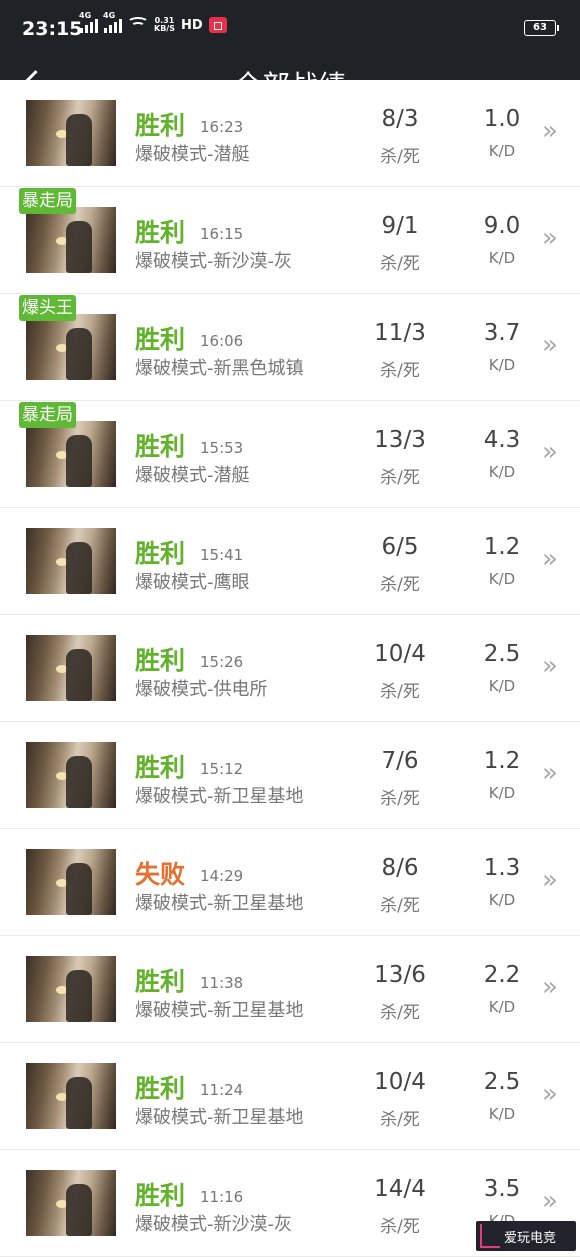  I want to click on match-row: 胜利 11:24 爆破模式-新卫星基地 10/4 杀/死 2.5 K/D », so click(290, 1096).